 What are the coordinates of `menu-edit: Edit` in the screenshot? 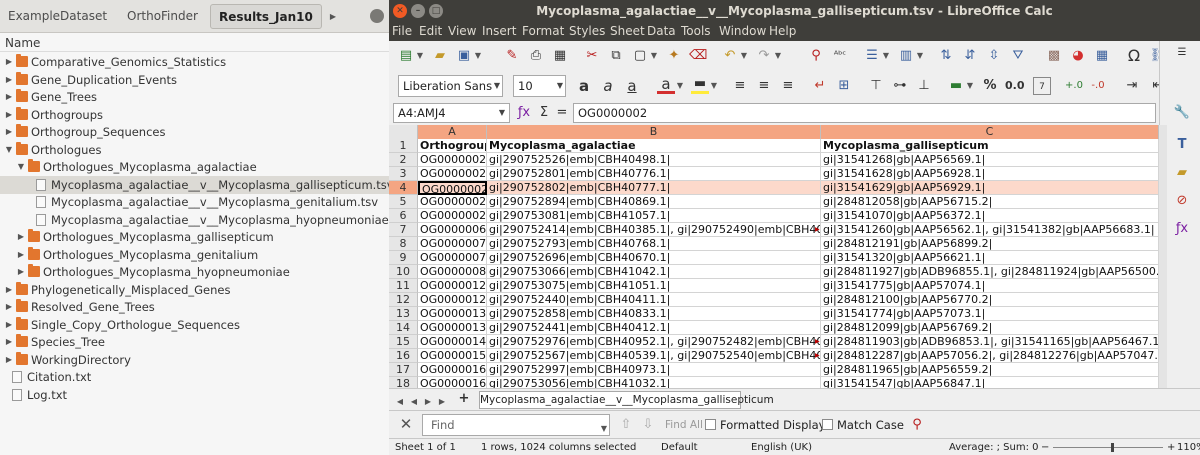 It's located at (430, 31).